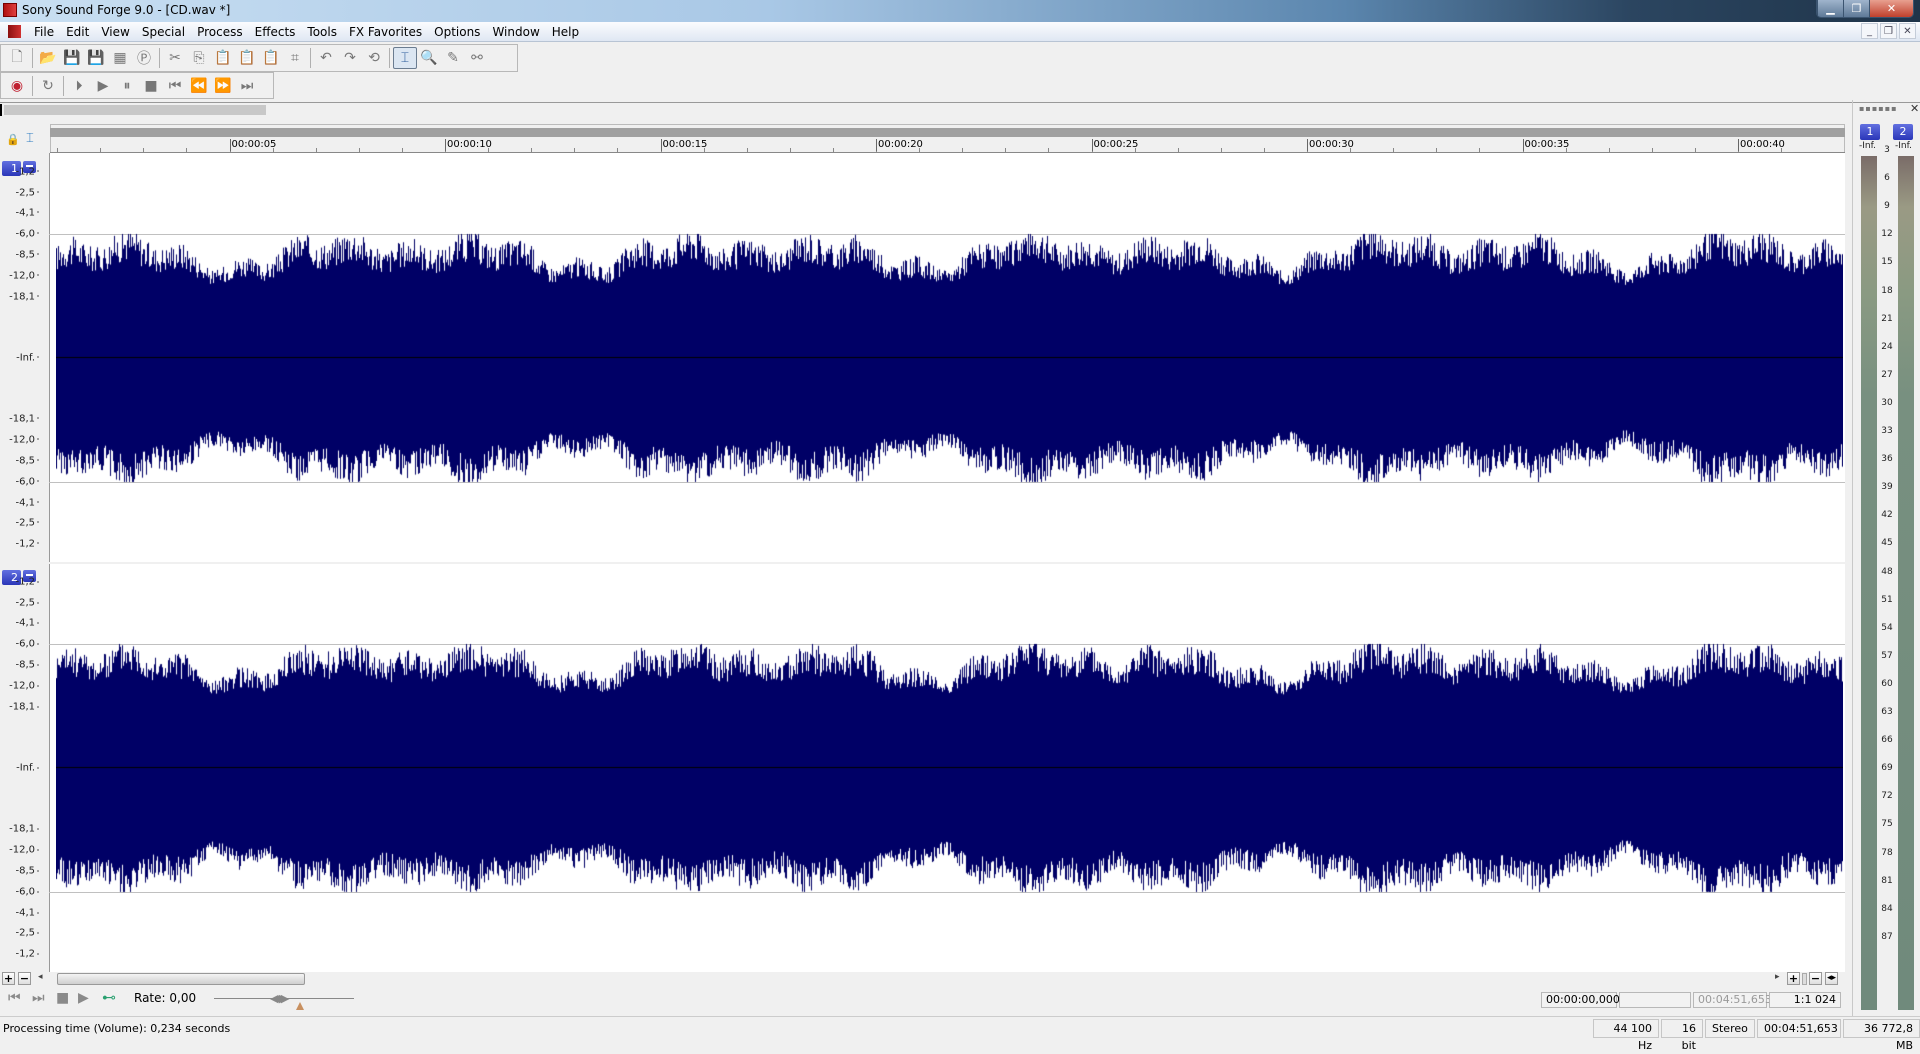 This screenshot has height=1054, width=1920. I want to click on meter-scale-label: 54, so click(1887, 627).